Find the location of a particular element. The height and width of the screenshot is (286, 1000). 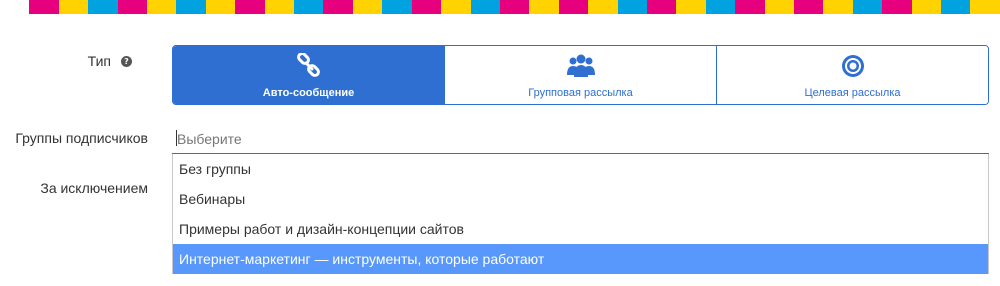

except-label: За исключением is located at coordinates (94, 188).